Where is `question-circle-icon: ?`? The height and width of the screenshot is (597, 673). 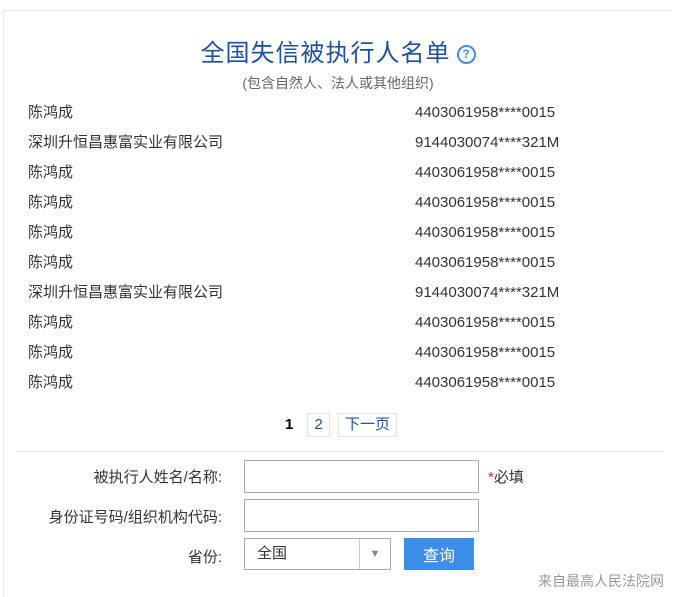 question-circle-icon: ? is located at coordinates (466, 54).